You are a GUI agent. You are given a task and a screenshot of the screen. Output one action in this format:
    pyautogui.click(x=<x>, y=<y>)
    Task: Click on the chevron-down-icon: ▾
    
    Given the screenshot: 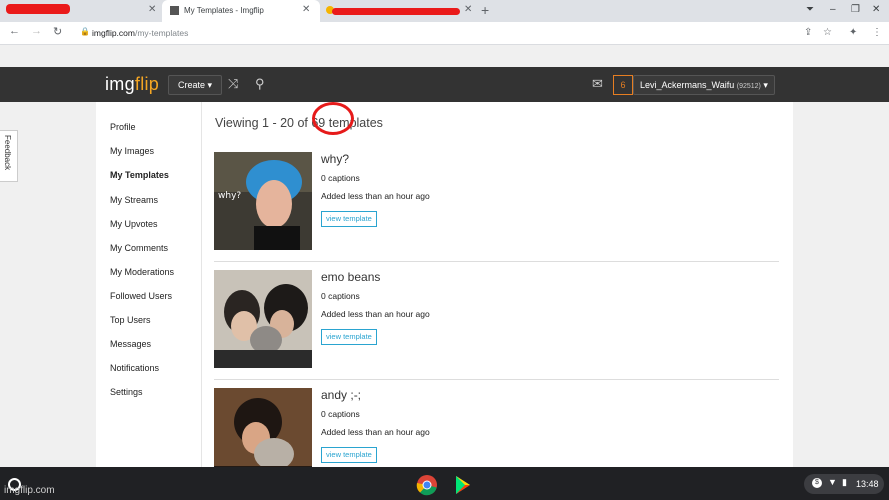 What is the action you would take?
    pyautogui.click(x=765, y=85)
    